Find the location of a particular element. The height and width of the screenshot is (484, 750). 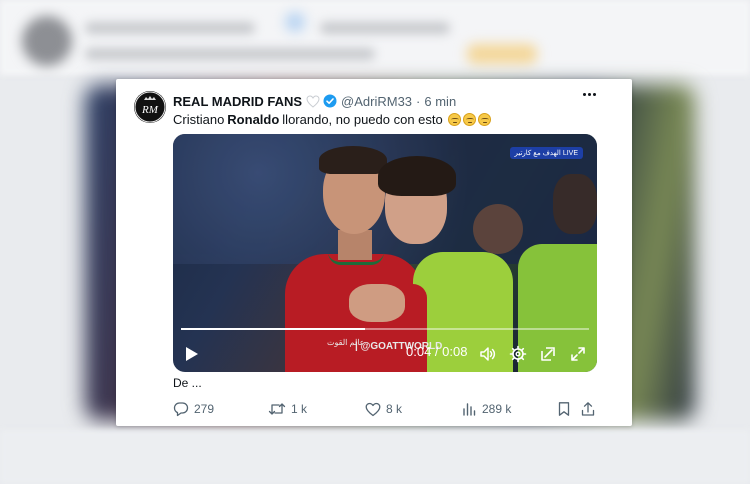

like-button: 8 k is located at coordinates (383, 409).